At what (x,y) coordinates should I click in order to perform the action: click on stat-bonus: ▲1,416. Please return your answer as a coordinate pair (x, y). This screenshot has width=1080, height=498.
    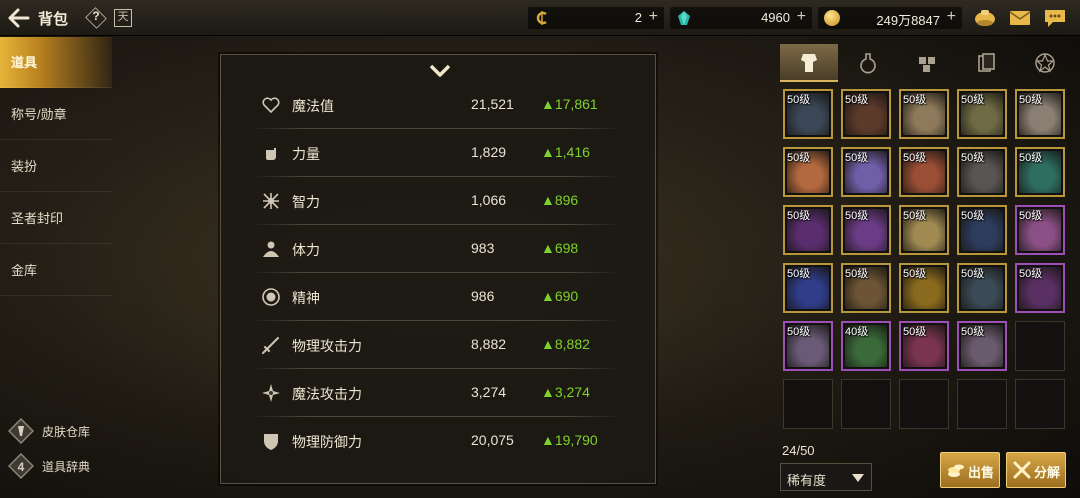
    Looking at the image, I should click on (565, 152).